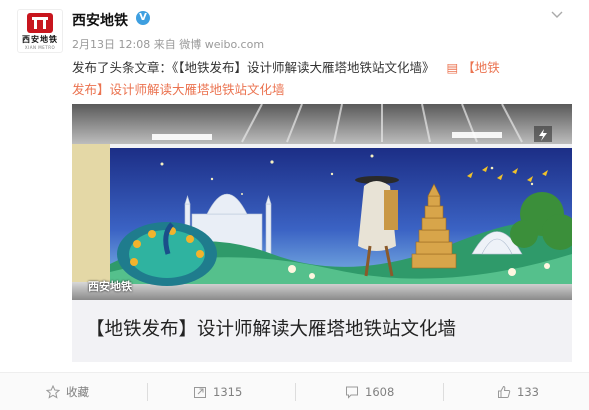 The height and width of the screenshot is (410, 589). I want to click on comment-icon, so click(352, 392).